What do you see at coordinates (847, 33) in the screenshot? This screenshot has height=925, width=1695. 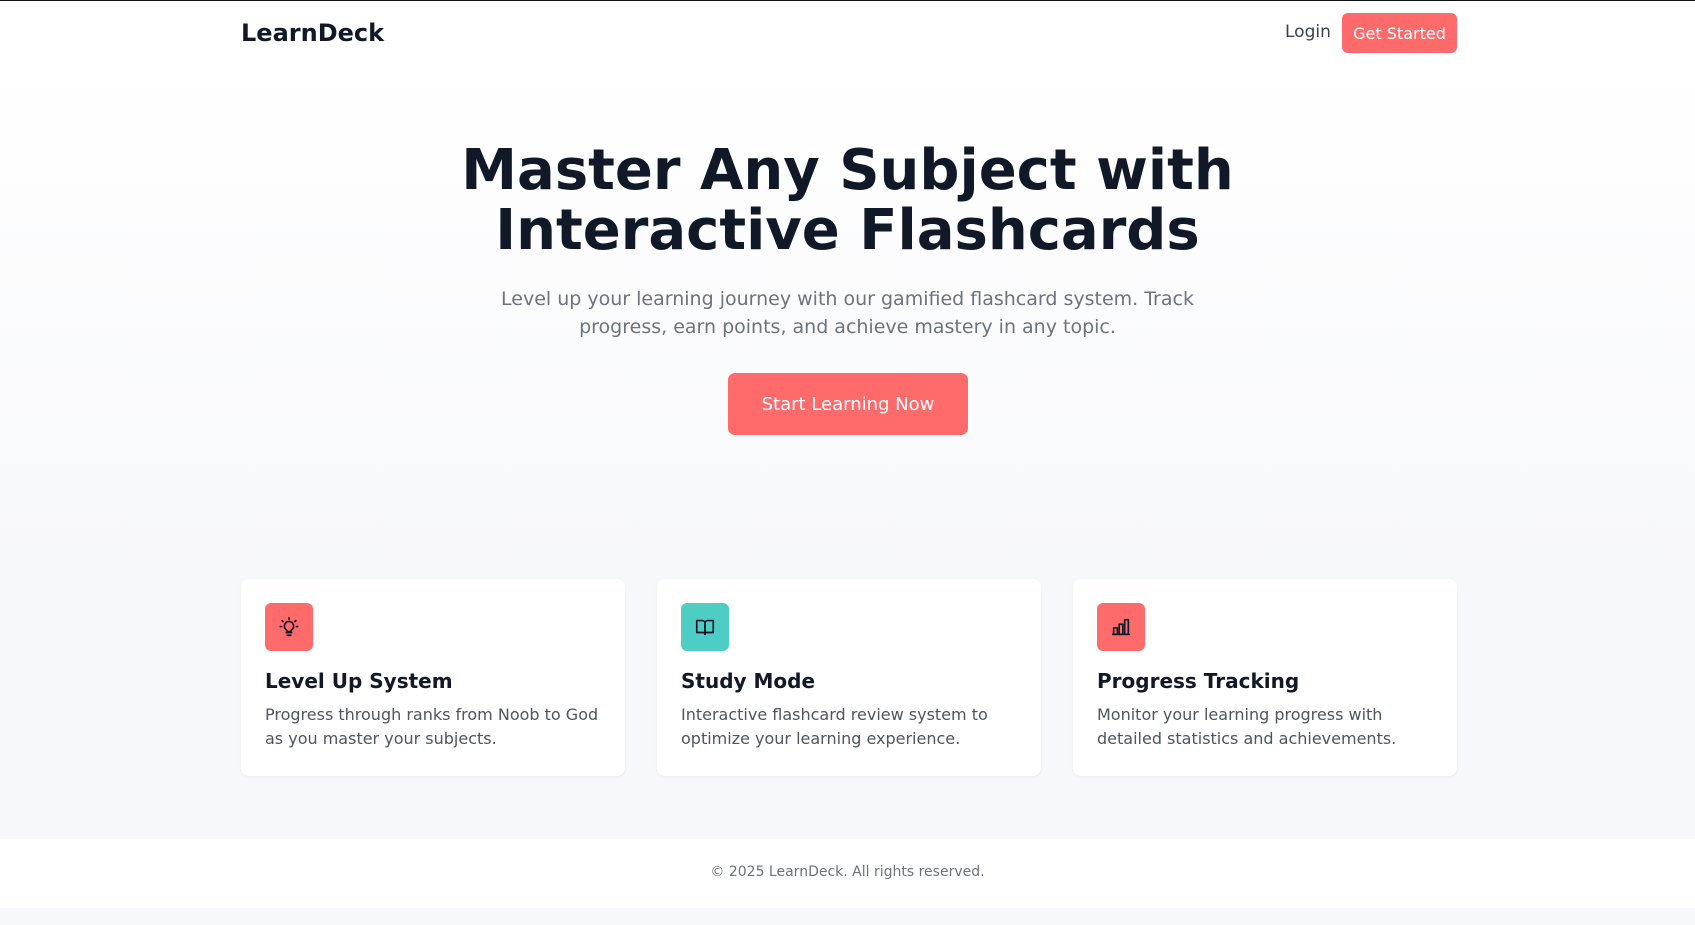 I see `navbar: LearnDeck Login Get Started` at bounding box center [847, 33].